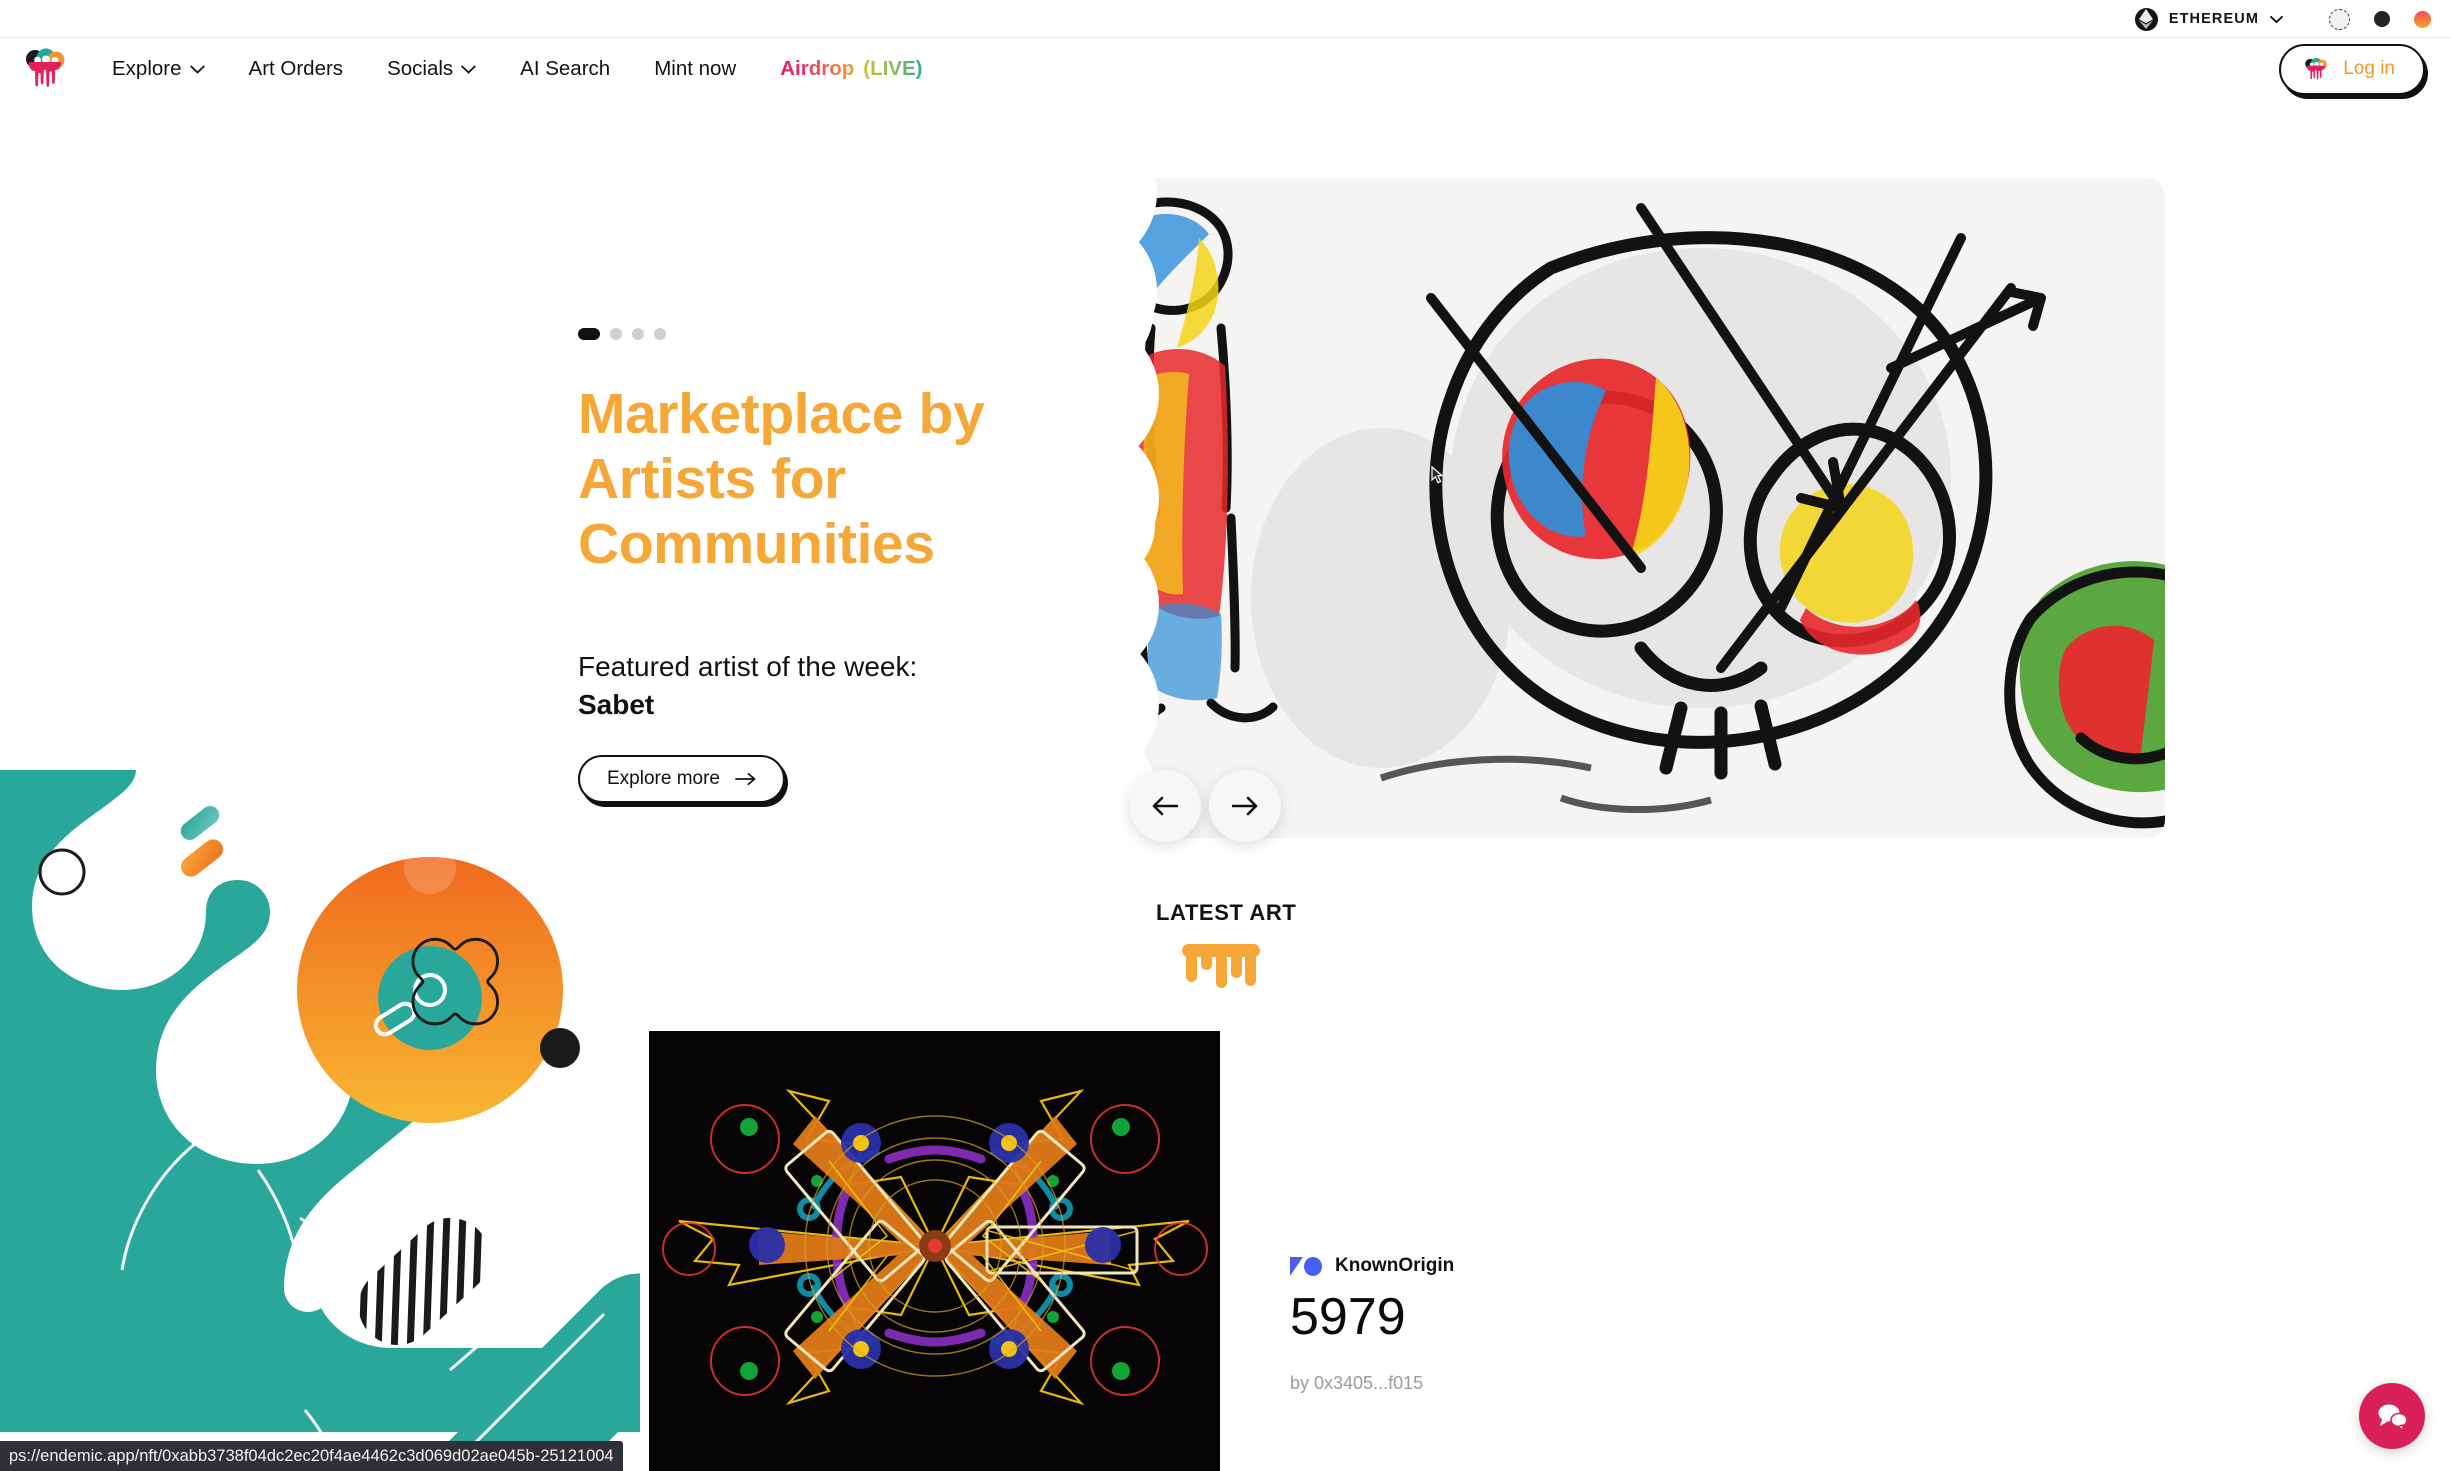 This screenshot has height=1471, width=2451. Describe the element at coordinates (1520, 1266) in the screenshot. I see `nft-source: KnownOrigin` at that location.